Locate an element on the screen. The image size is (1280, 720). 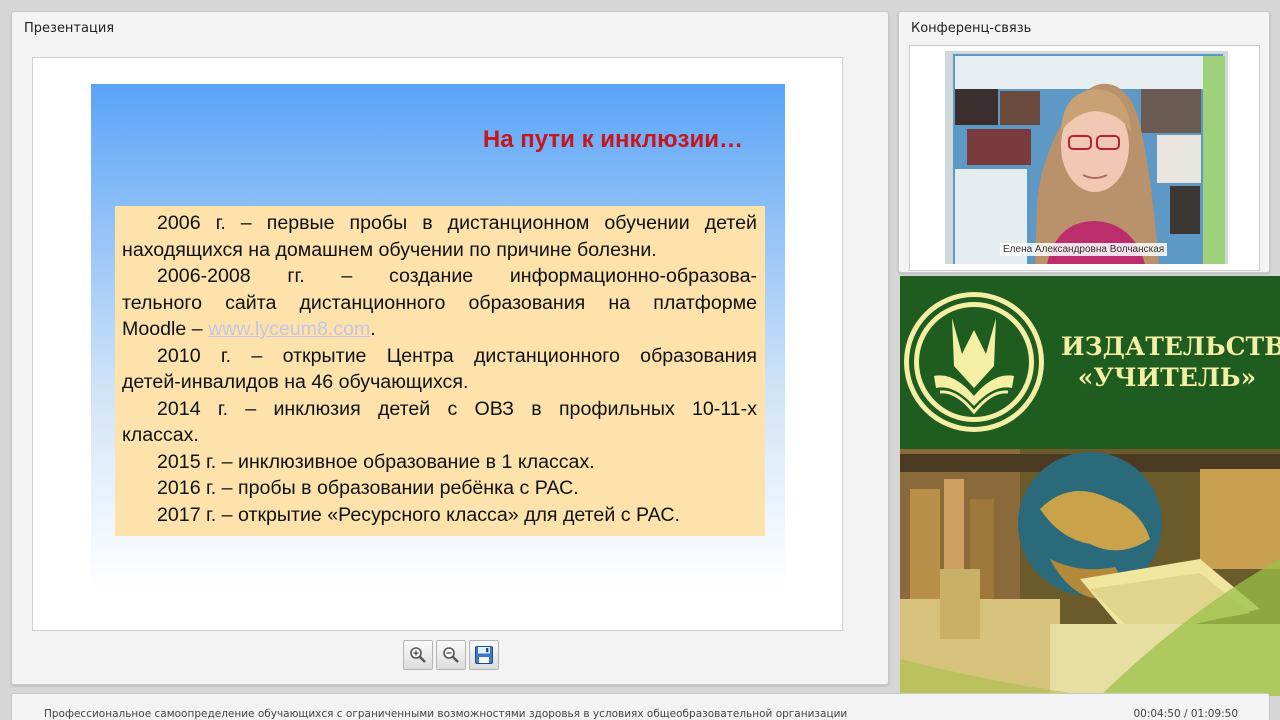
zoom-out-icon is located at coordinates (451, 655).